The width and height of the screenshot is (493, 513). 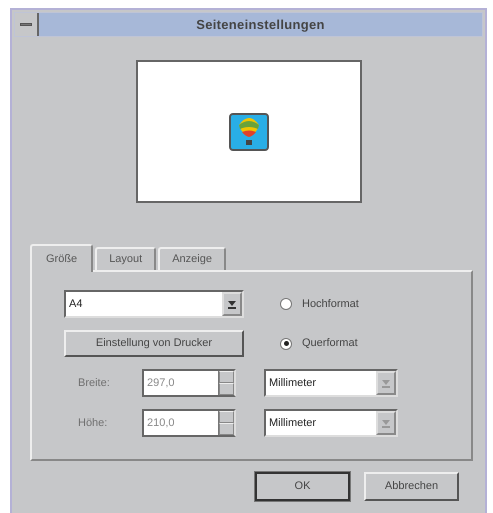 What do you see at coordinates (248, 131) in the screenshot?
I see `balloon-icon` at bounding box center [248, 131].